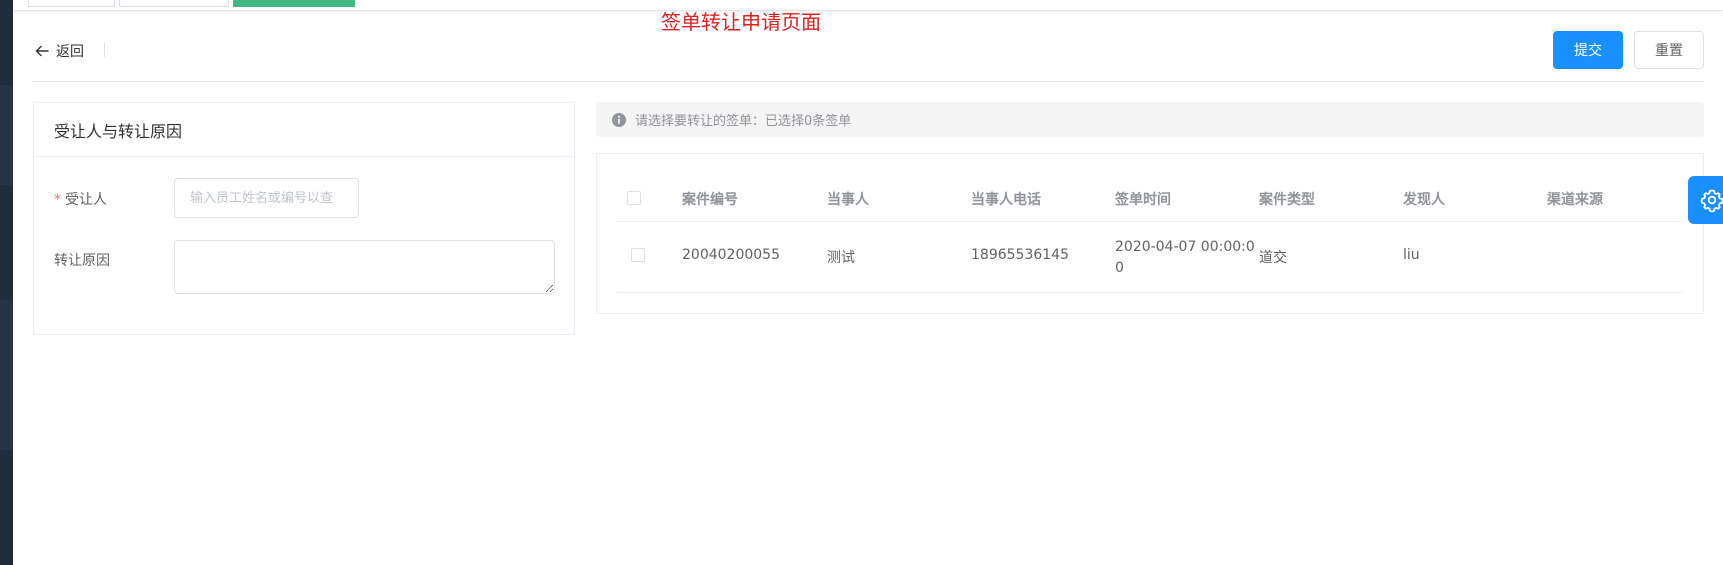 This screenshot has height=565, width=1723. What do you see at coordinates (266, 198) in the screenshot?
I see `assignee-input` at bounding box center [266, 198].